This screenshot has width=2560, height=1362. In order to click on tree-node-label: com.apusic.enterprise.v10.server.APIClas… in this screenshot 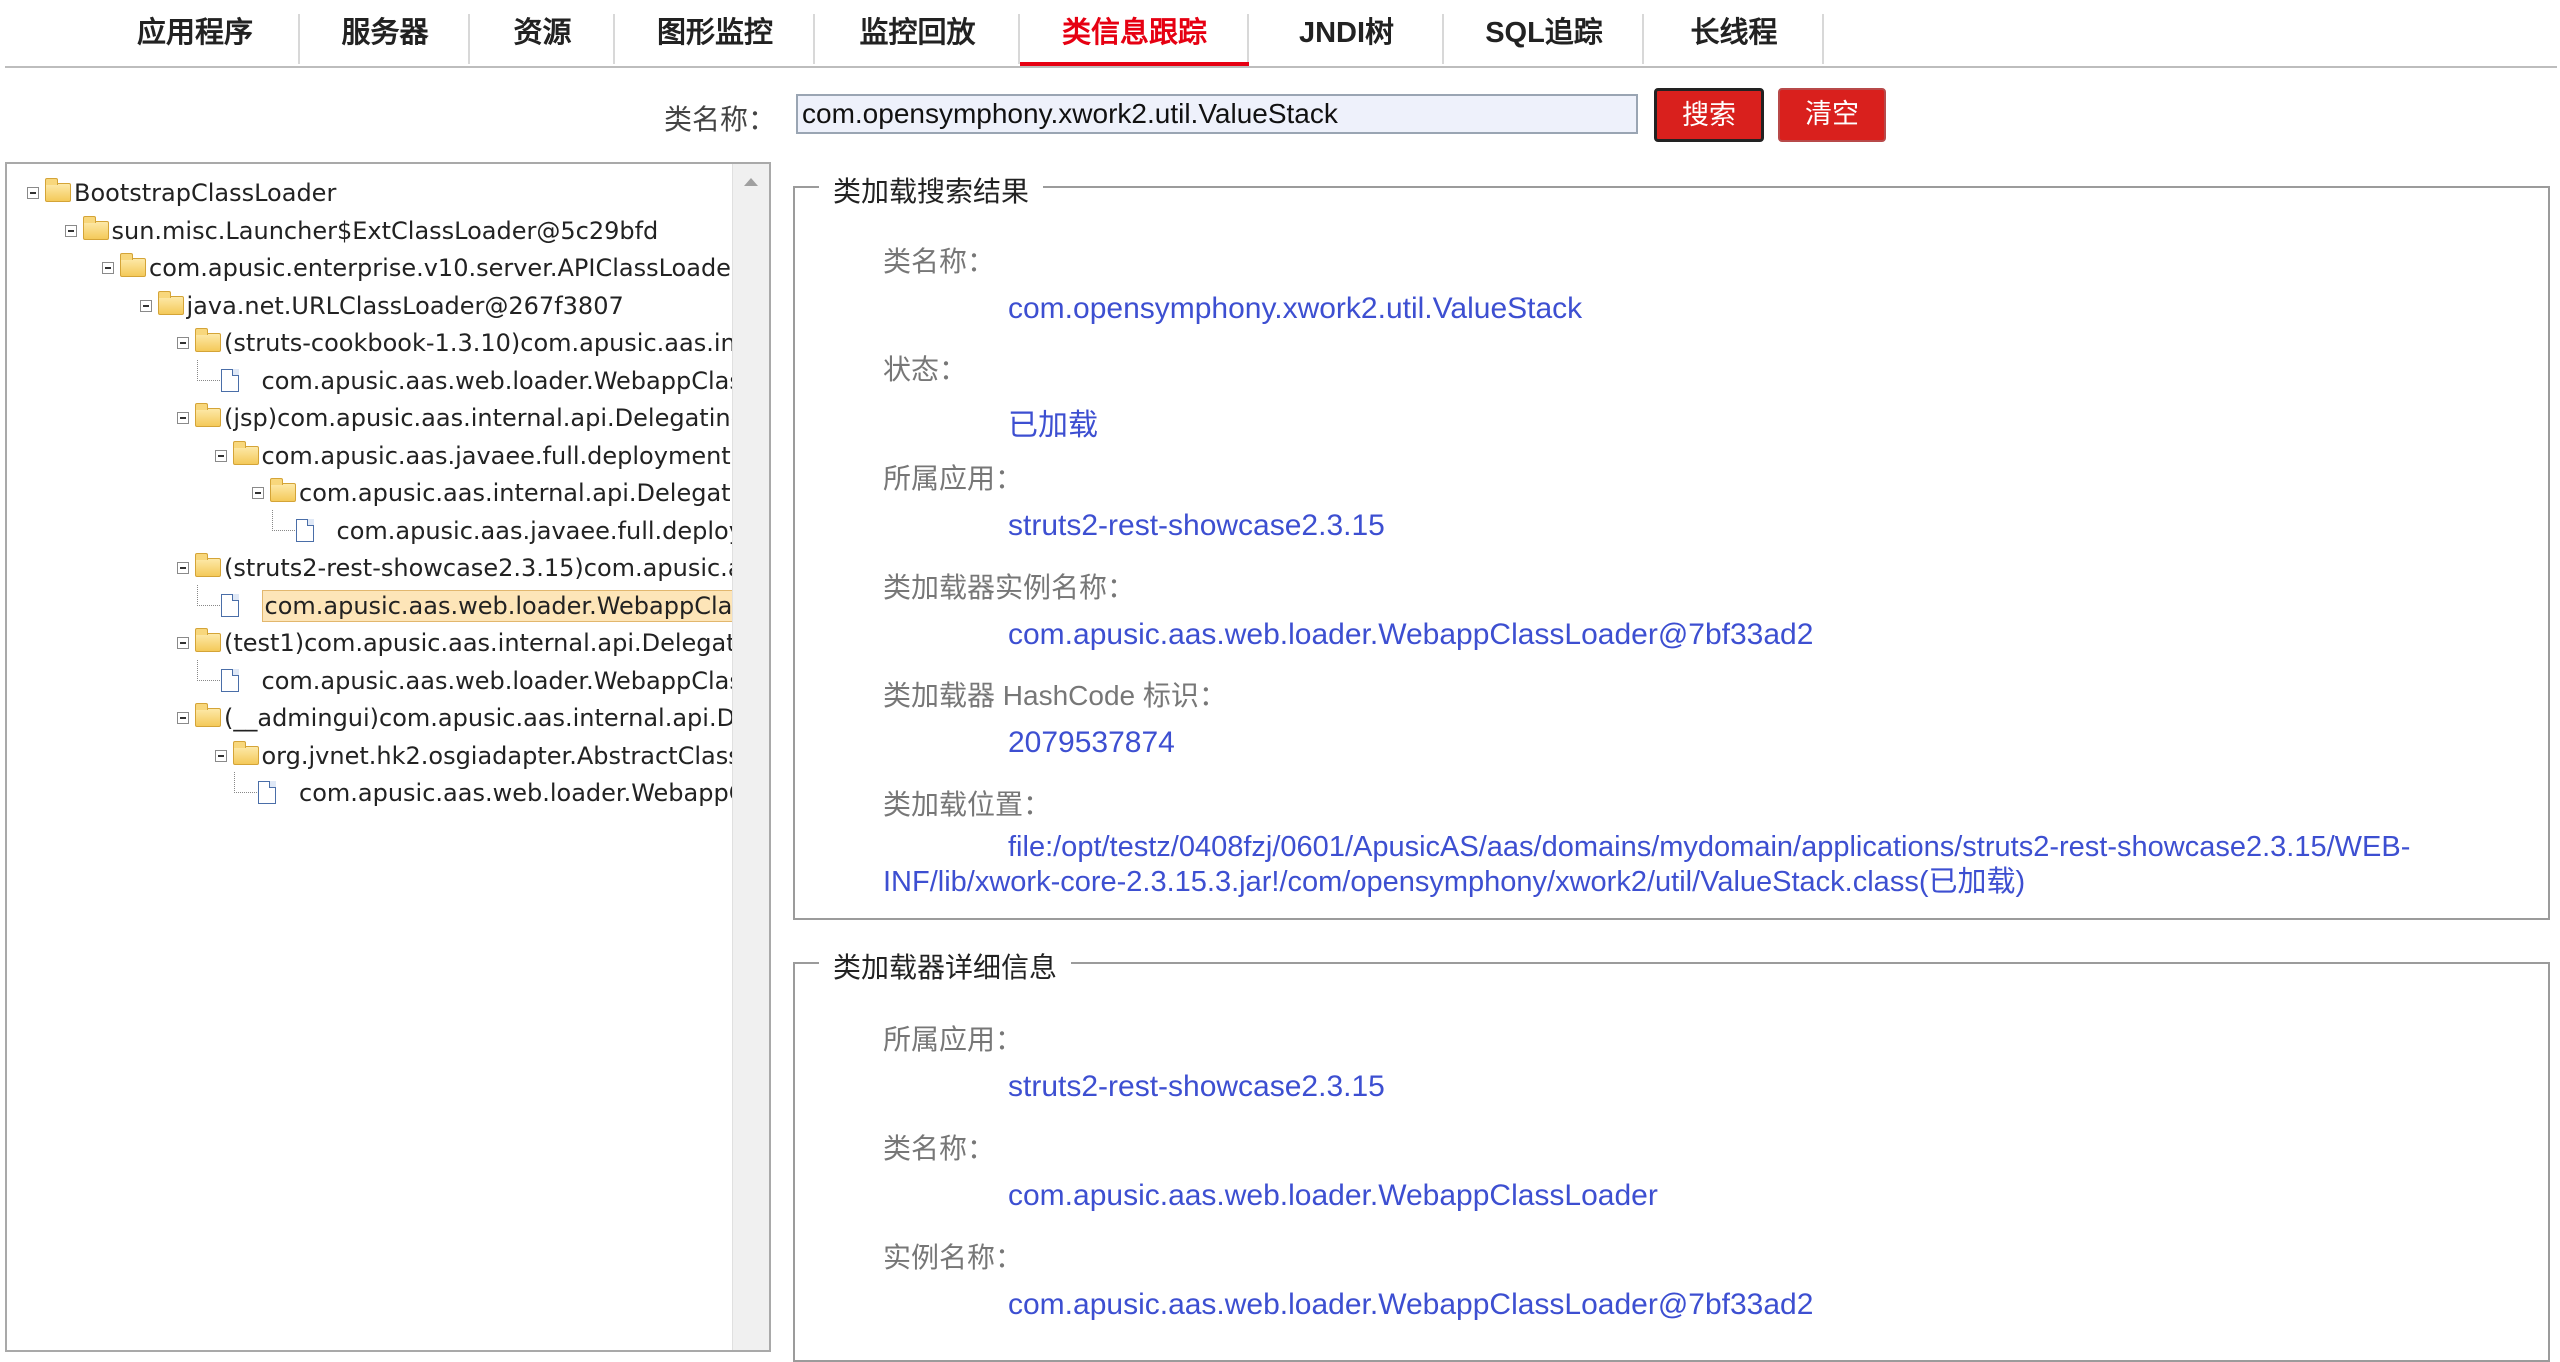, I will do `click(441, 268)`.